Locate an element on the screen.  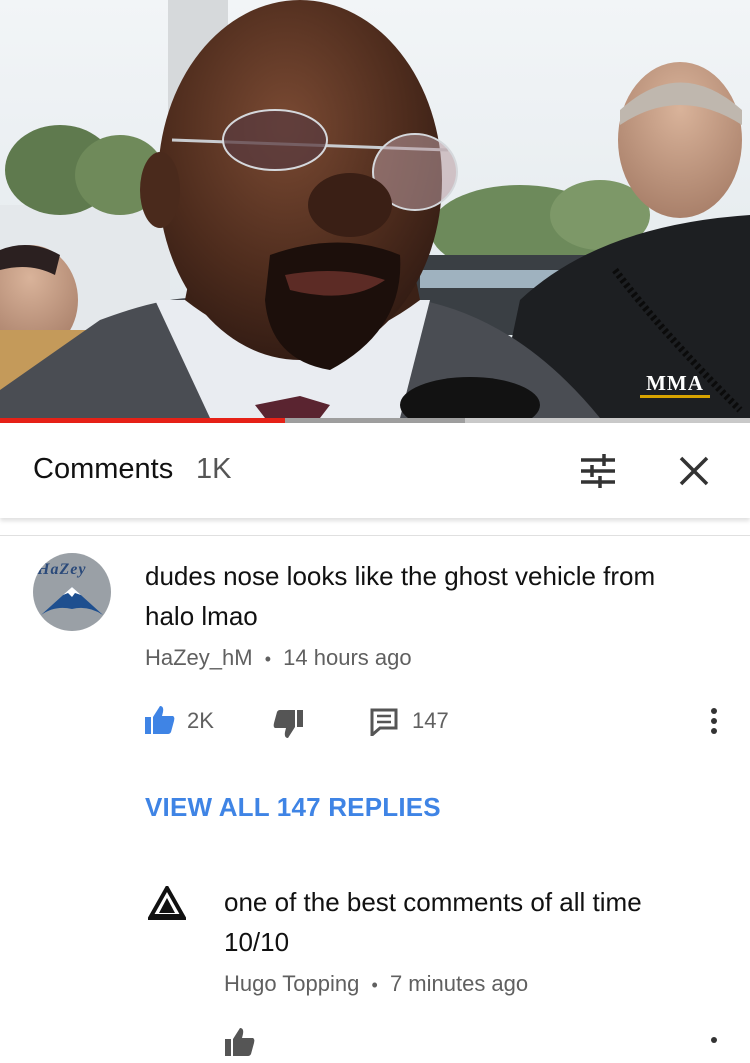
comment-time: 14 hours ago is located at coordinates (347, 657).